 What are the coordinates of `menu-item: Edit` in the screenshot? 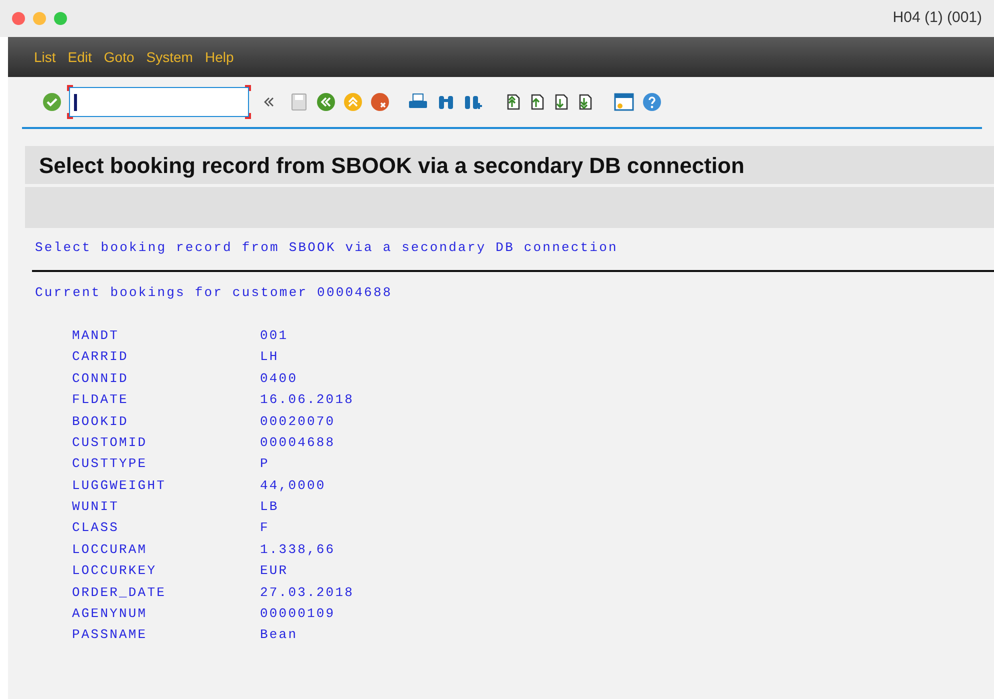 It's located at (80, 57).